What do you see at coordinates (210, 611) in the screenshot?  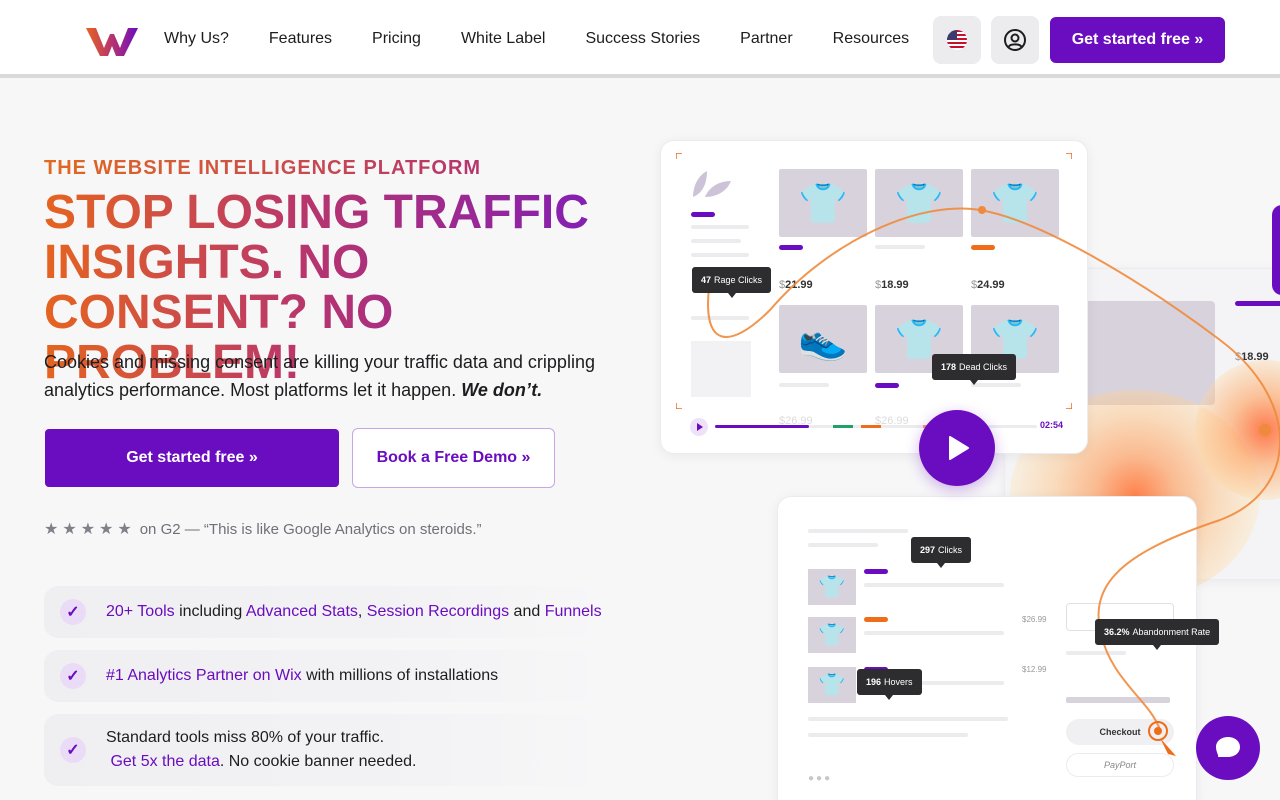 I see `feature-text-part: including` at bounding box center [210, 611].